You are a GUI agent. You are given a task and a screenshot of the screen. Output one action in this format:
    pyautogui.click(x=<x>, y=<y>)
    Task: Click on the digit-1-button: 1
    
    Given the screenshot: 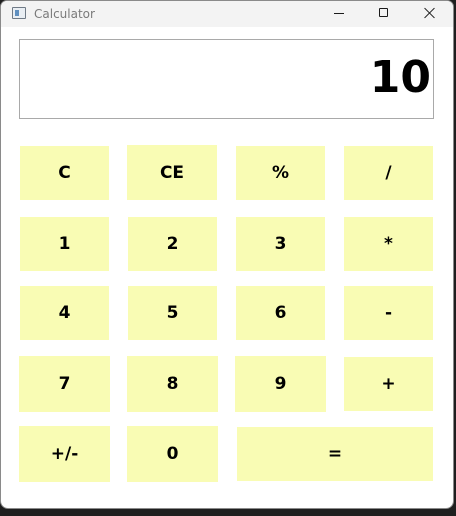 What is the action you would take?
    pyautogui.click(x=64, y=244)
    